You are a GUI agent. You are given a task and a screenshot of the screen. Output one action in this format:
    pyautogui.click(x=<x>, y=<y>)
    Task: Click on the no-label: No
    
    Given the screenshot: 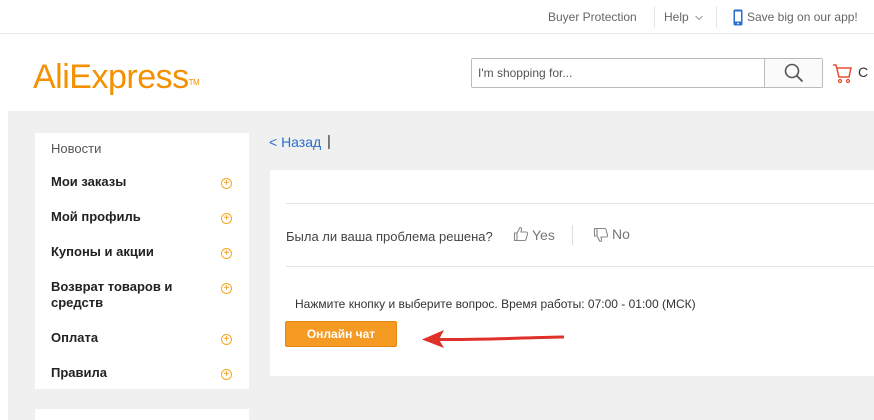 What is the action you would take?
    pyautogui.click(x=621, y=234)
    